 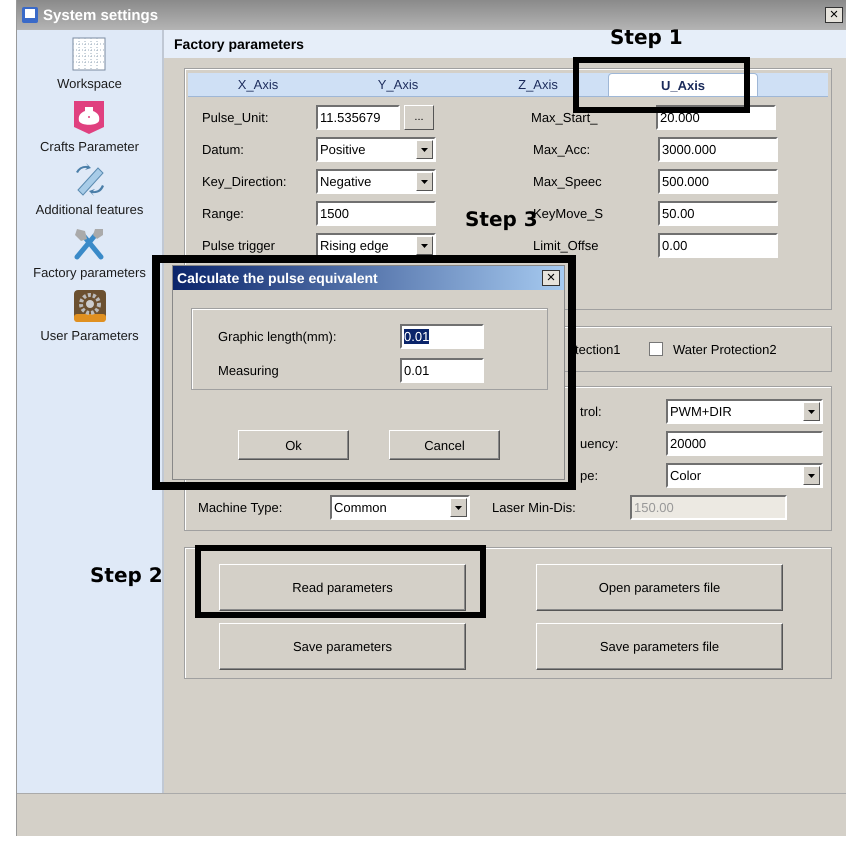 I want to click on sidebar-item: Crafts Parameter, so click(x=89, y=146).